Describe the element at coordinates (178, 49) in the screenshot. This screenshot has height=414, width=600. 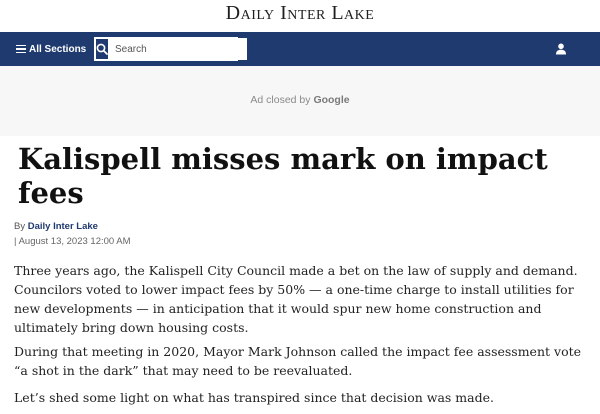
I see `search-input` at that location.